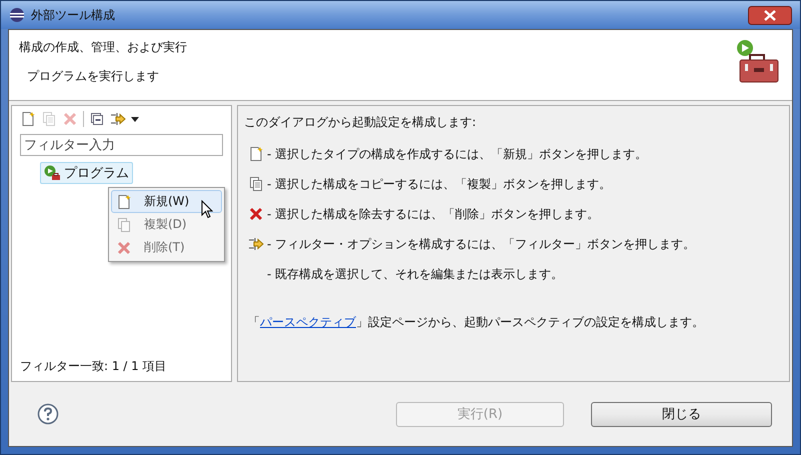 The image size is (801, 455). What do you see at coordinates (415, 274) in the screenshot?
I see `description-text: - 既存構成を選択して、それを編集または表示します。` at bounding box center [415, 274].